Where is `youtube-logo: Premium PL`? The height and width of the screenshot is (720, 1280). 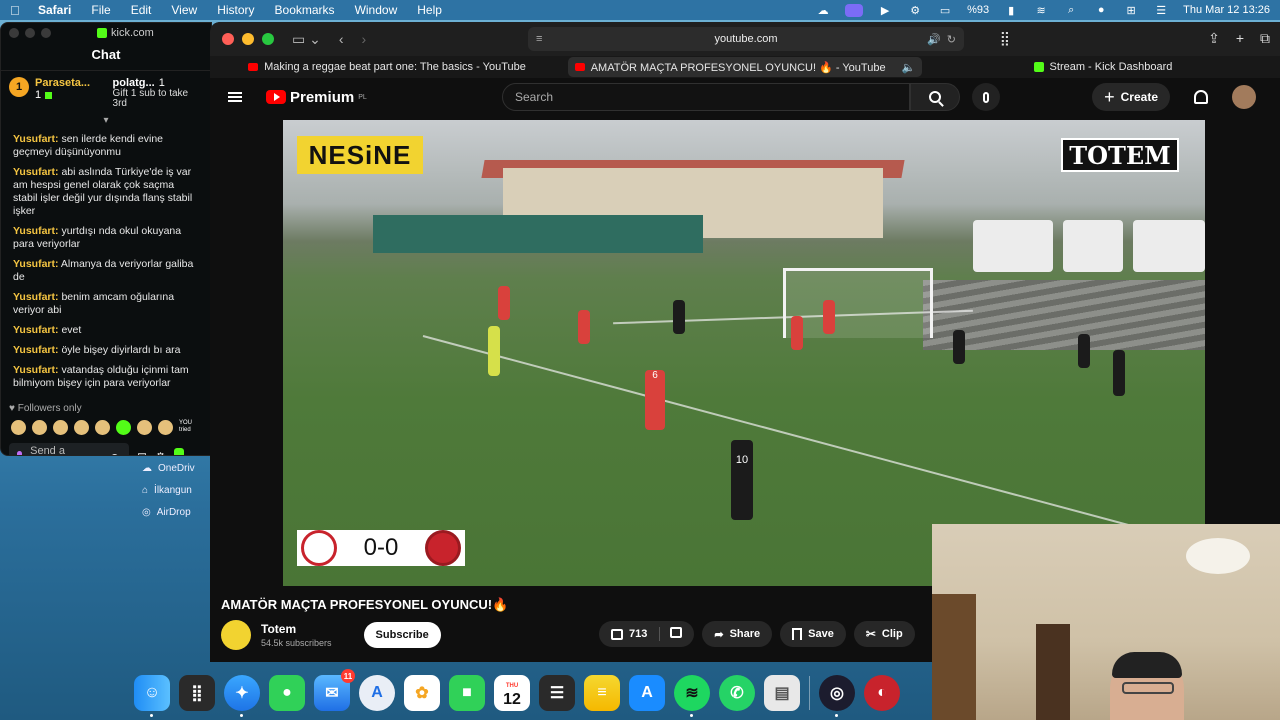 youtube-logo: Premium PL is located at coordinates (316, 97).